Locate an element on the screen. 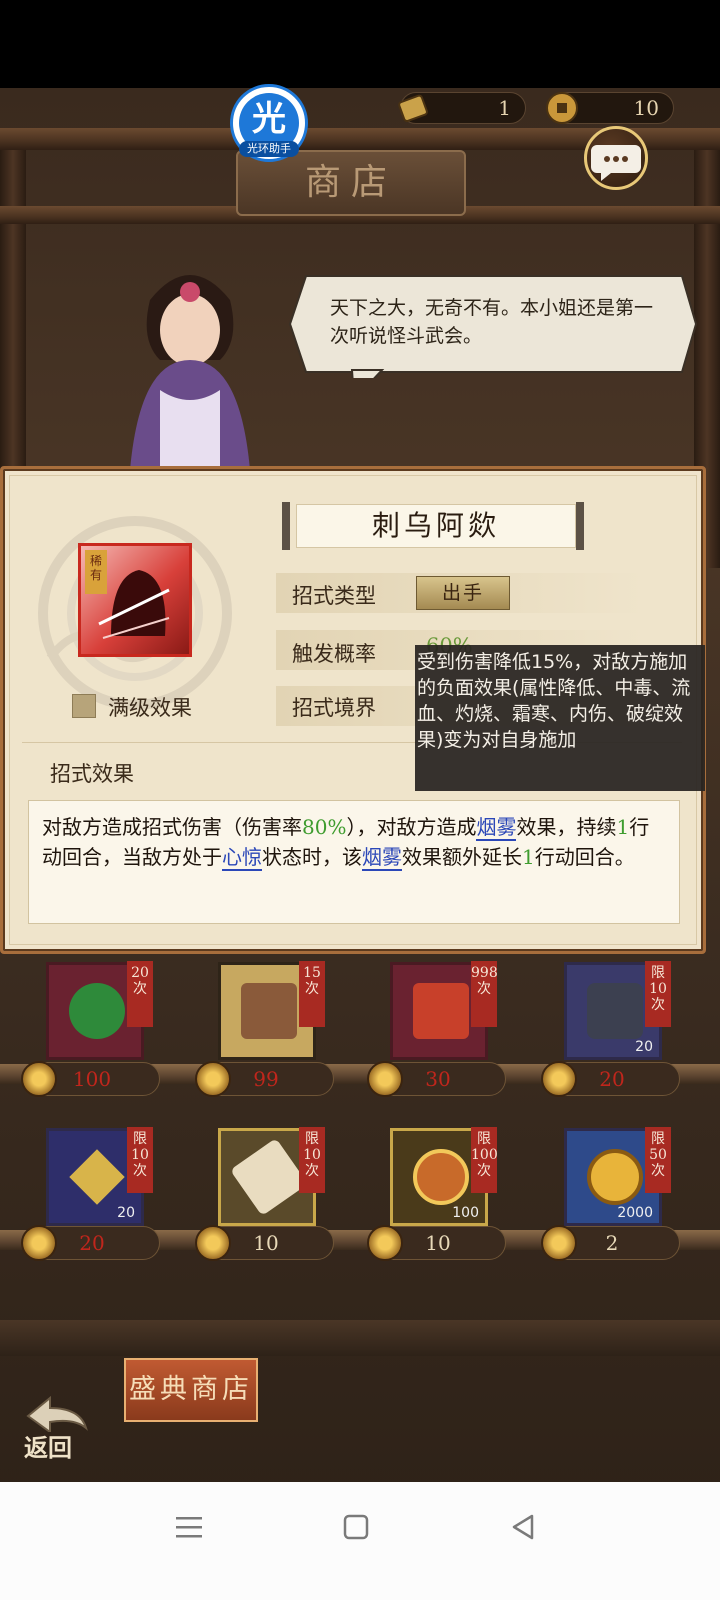  shop-item: 20次 is located at coordinates (99, 1010).